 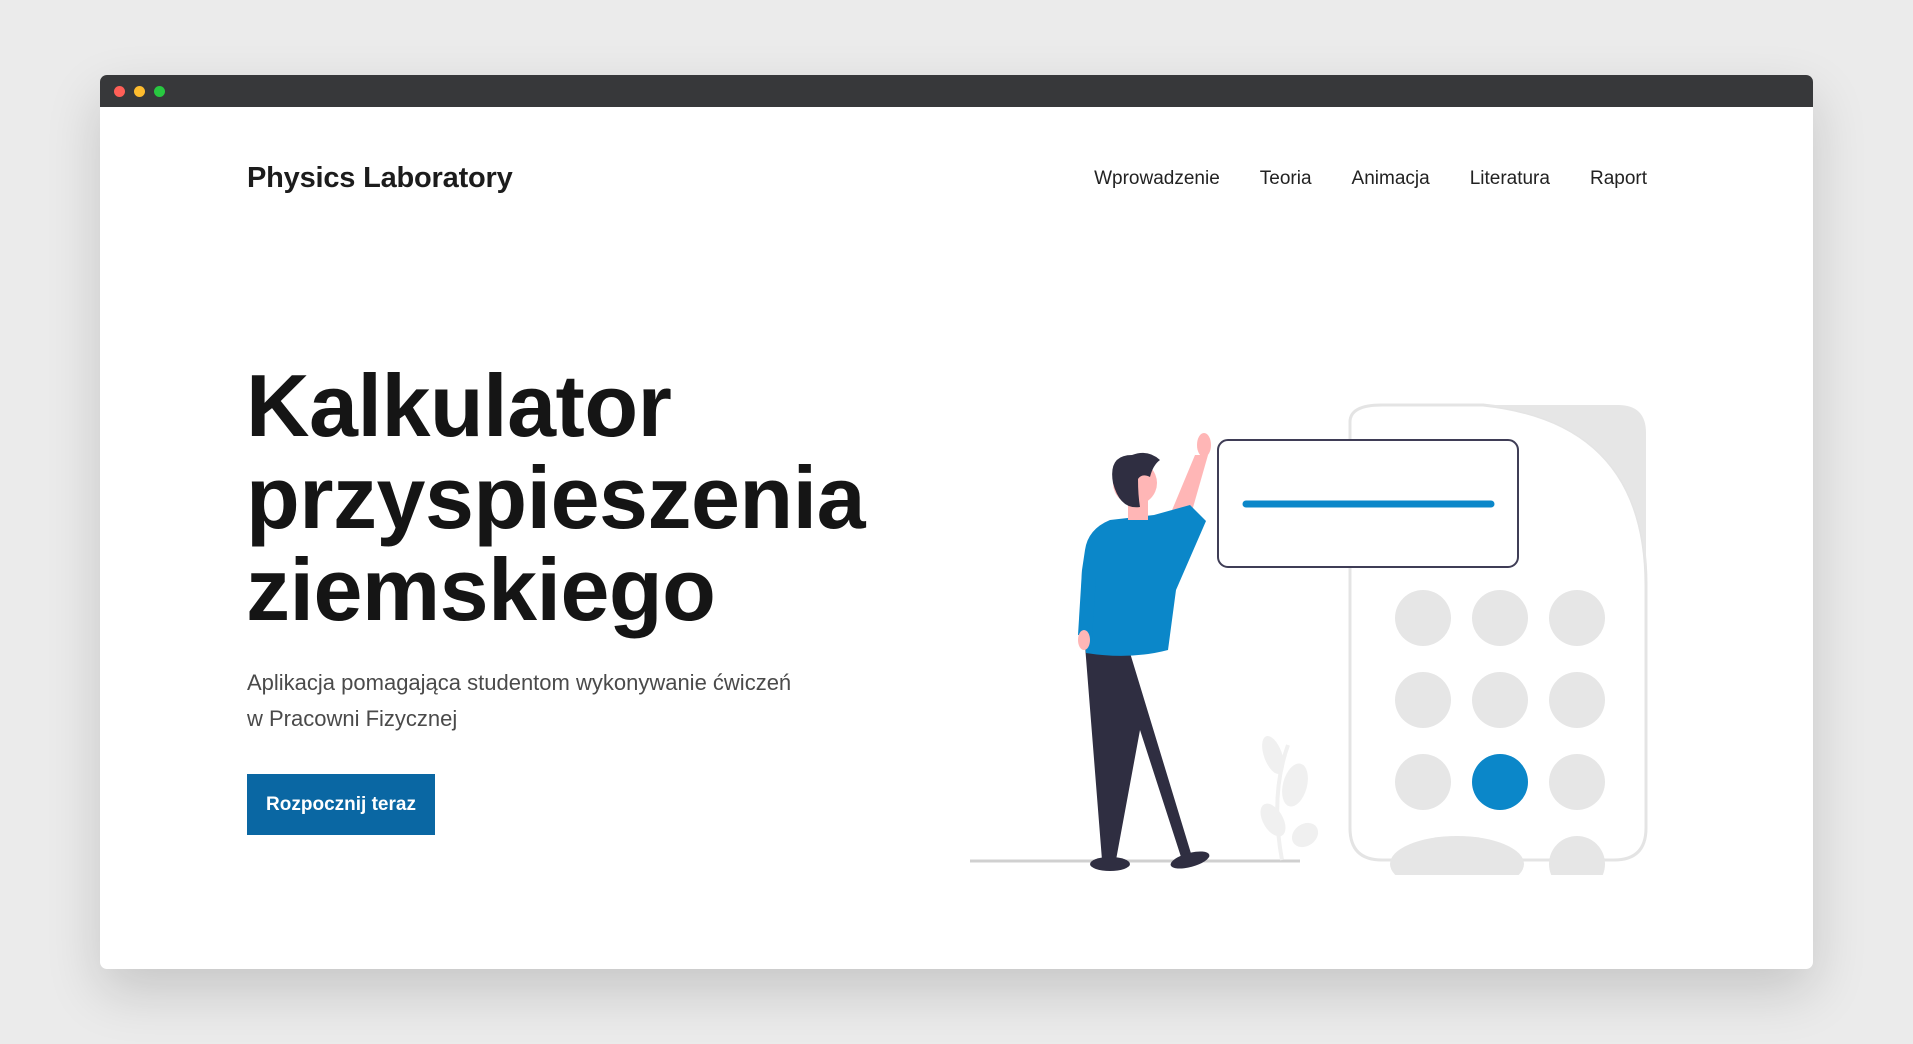 What do you see at coordinates (1289, 798) in the screenshot?
I see `plant-icon` at bounding box center [1289, 798].